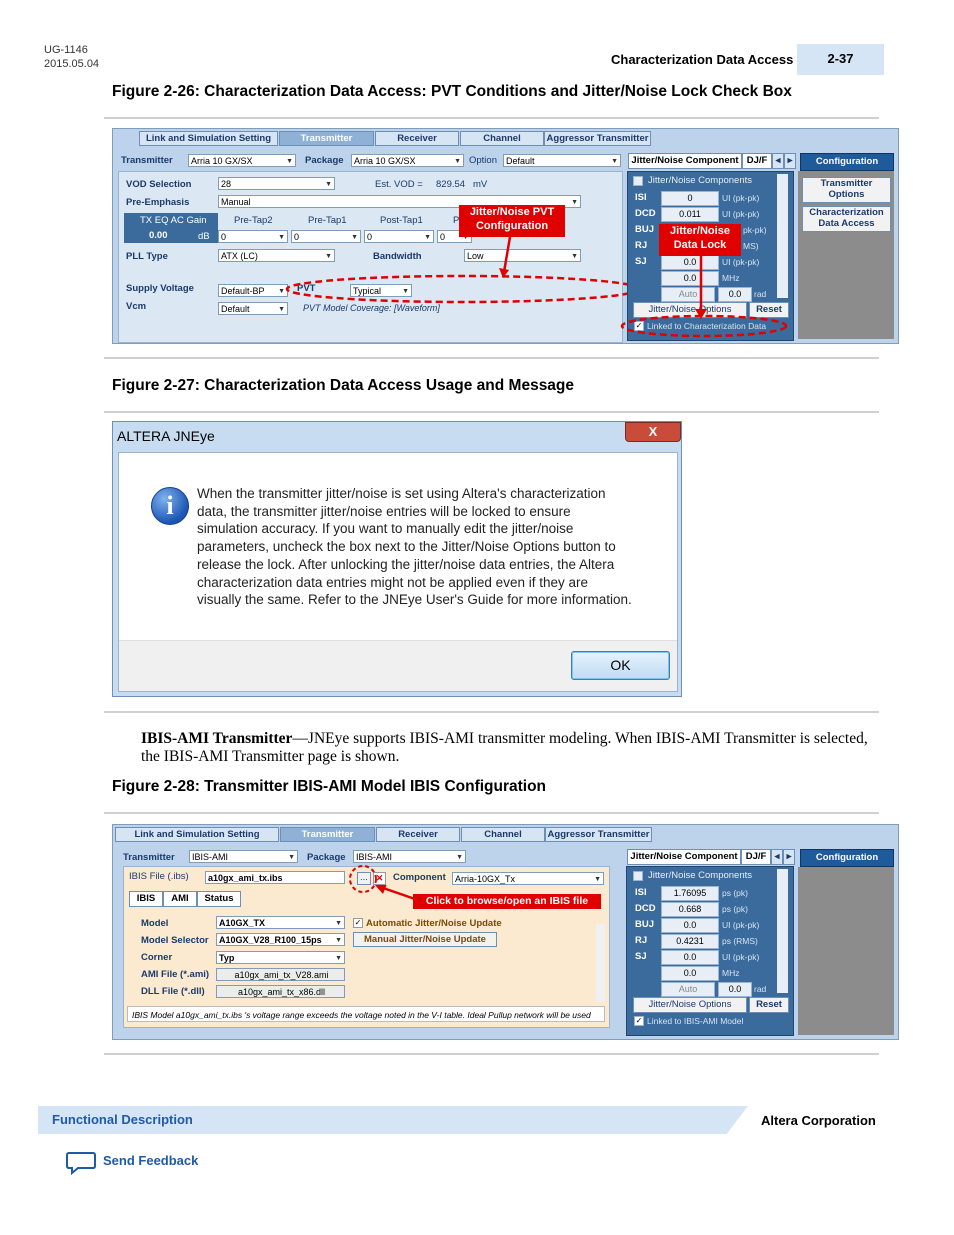 This screenshot has width=954, height=1235. What do you see at coordinates (600, 963) in the screenshot?
I see `ibis-scrollbar` at bounding box center [600, 963].